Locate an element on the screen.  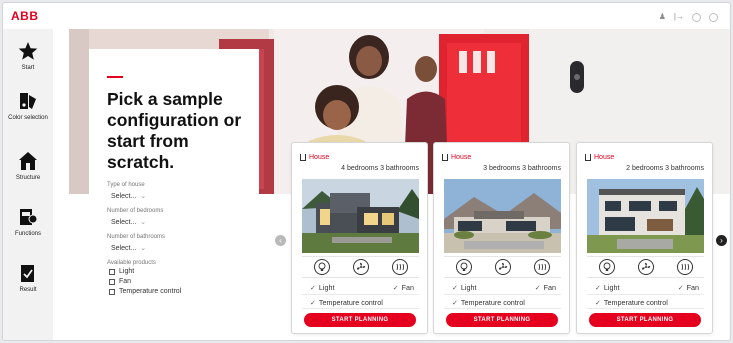
carousel-prev-button: ‹ is located at coordinates (280, 240).